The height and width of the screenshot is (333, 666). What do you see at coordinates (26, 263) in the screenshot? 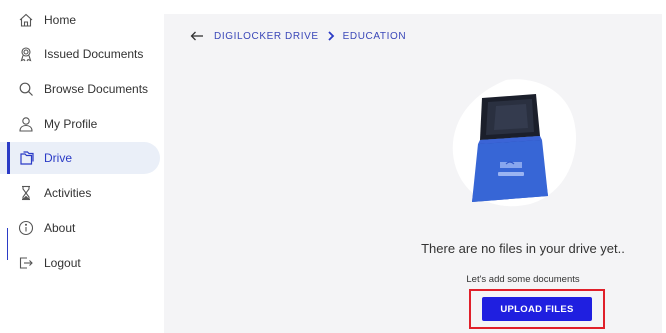
I see `logout-icon` at bounding box center [26, 263].